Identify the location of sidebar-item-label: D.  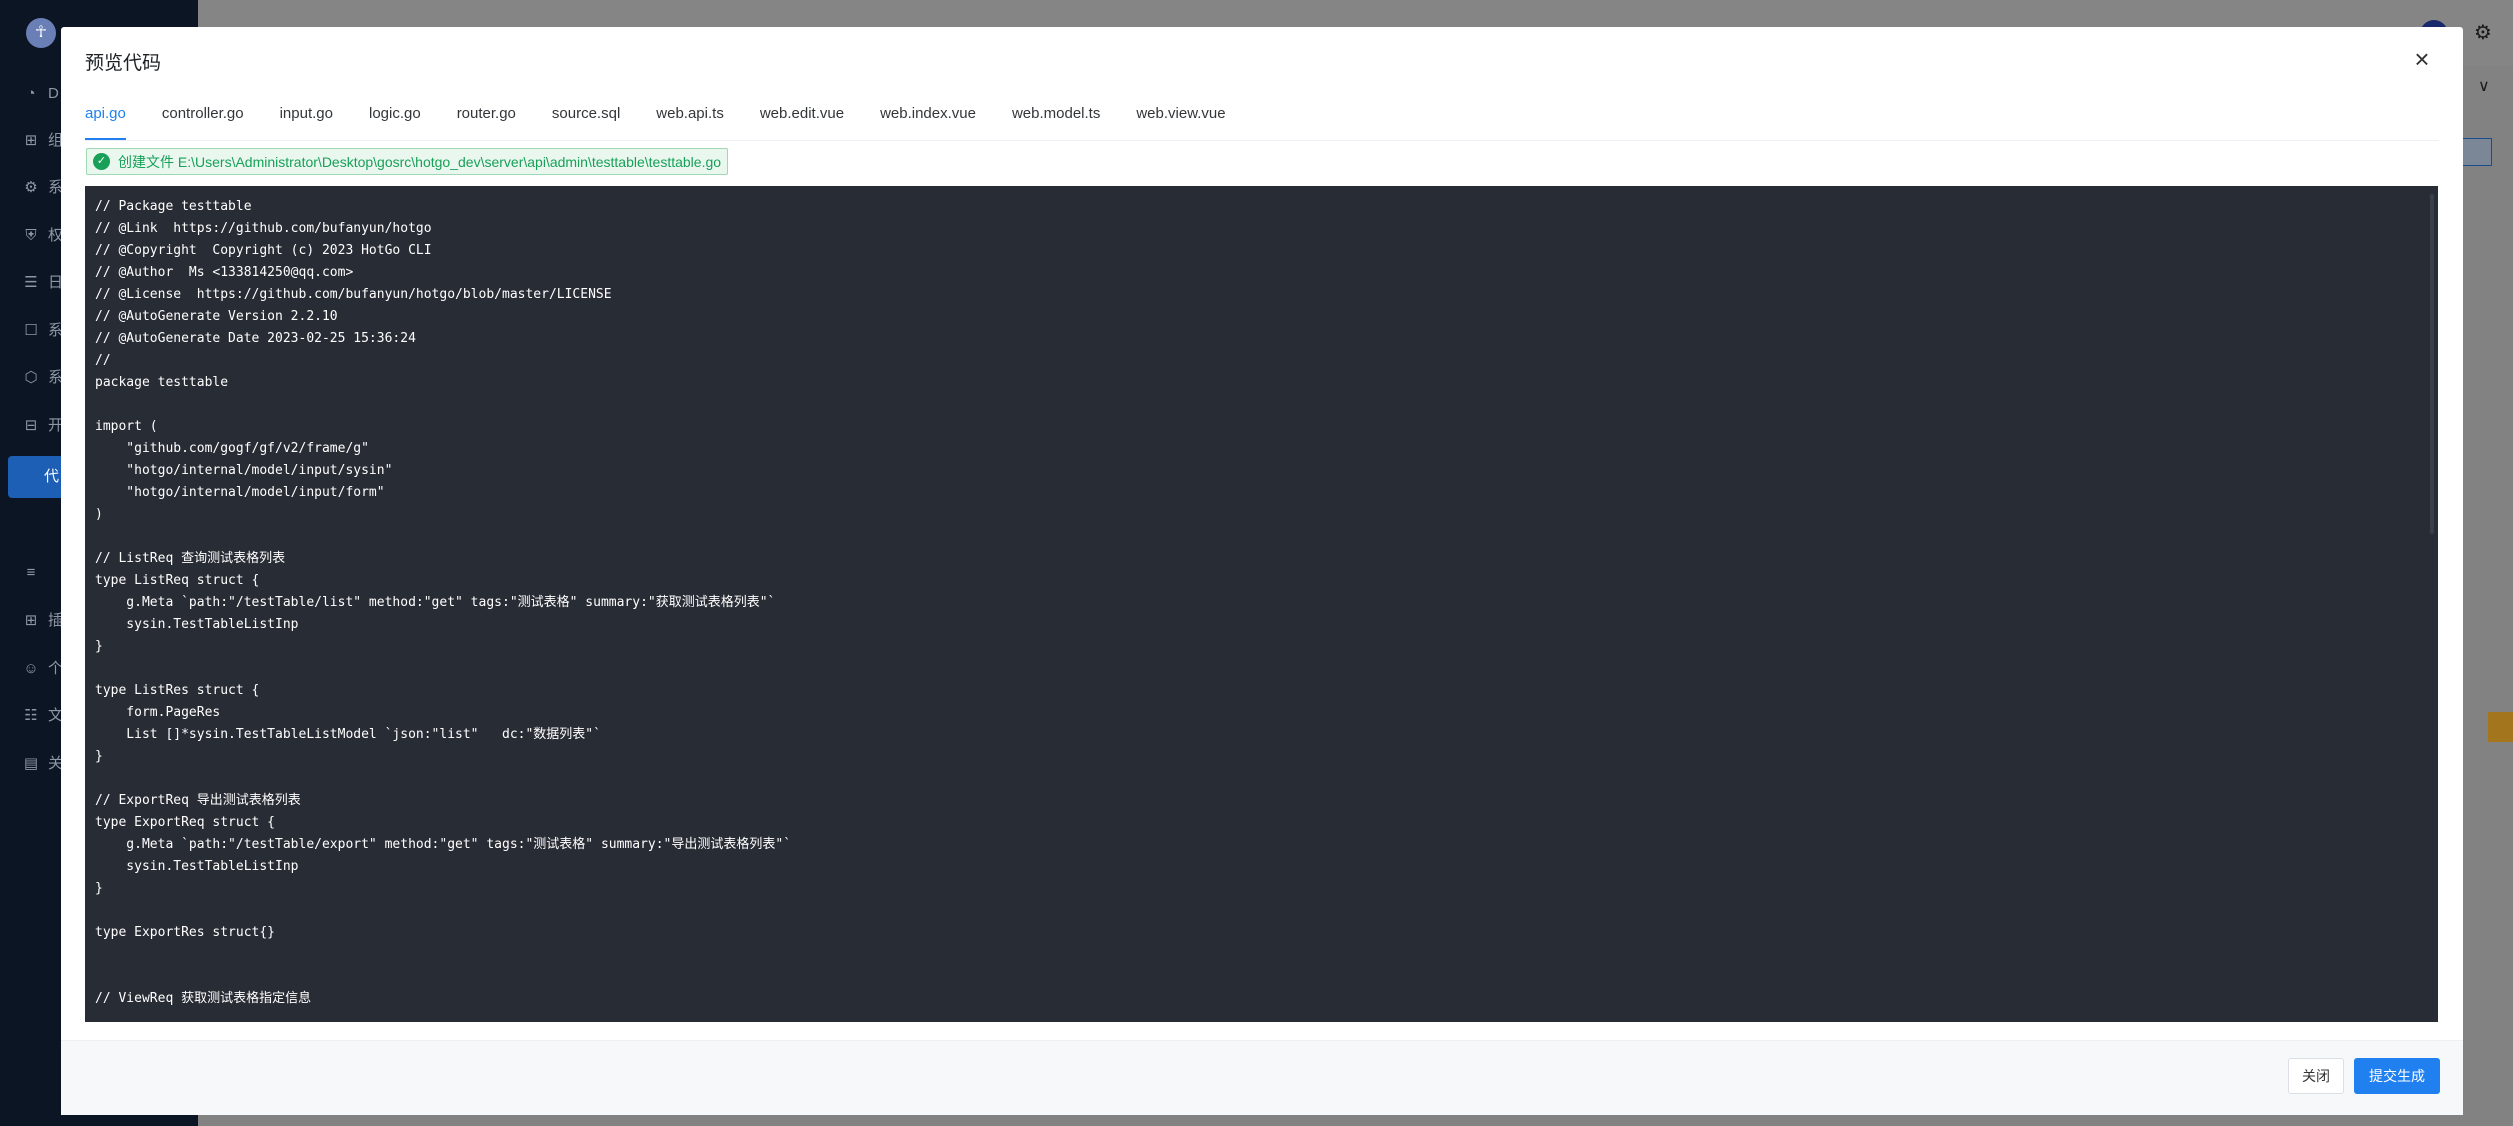
(53, 93).